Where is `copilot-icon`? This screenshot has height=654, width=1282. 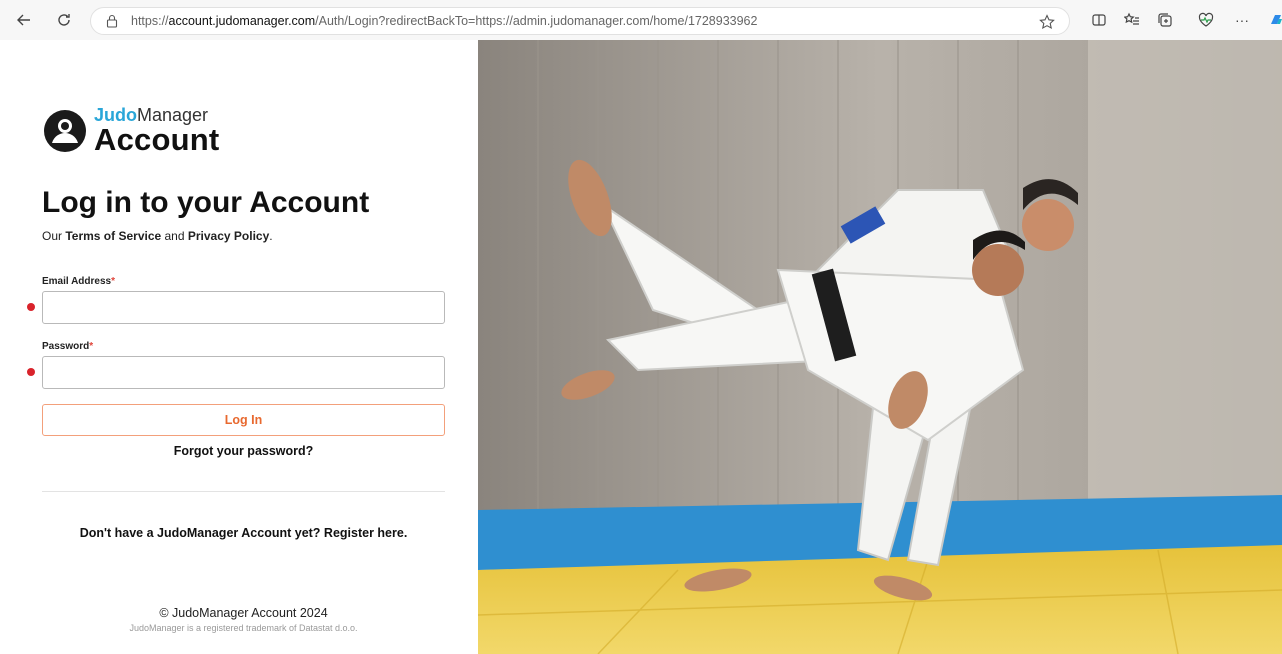 copilot-icon is located at coordinates (1272, 20).